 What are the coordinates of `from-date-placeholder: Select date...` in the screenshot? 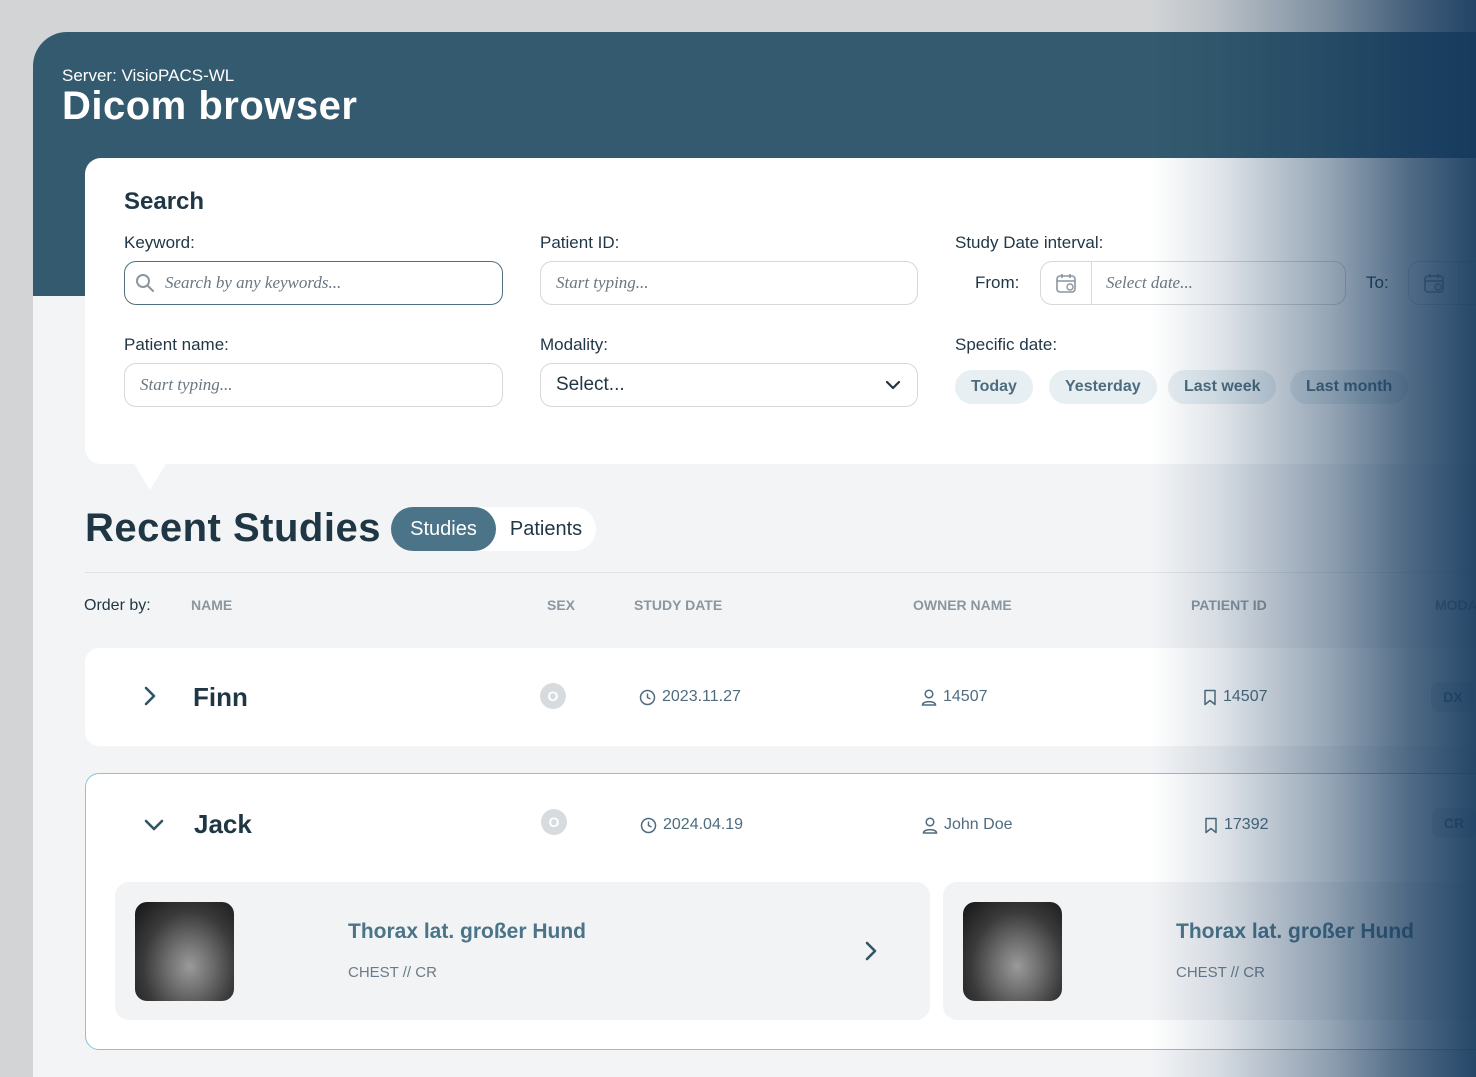 It's located at (1149, 282).